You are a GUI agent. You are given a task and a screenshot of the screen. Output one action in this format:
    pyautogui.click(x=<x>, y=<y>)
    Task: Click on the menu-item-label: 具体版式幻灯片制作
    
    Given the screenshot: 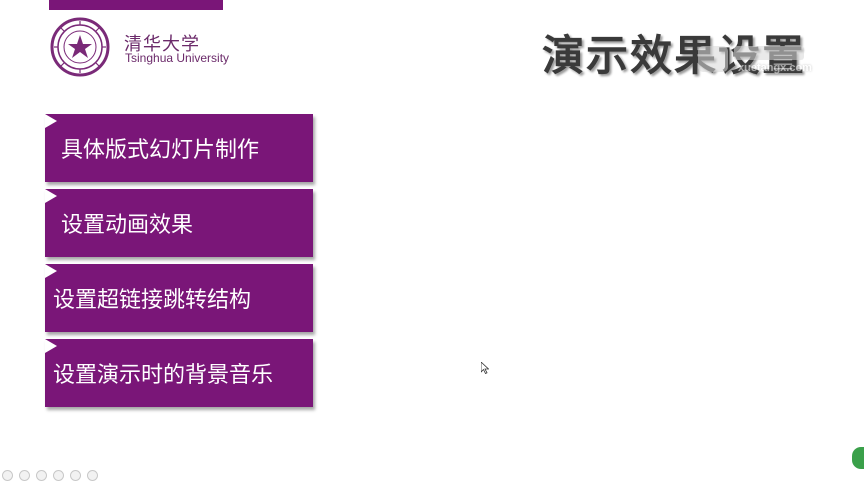 What is the action you would take?
    pyautogui.click(x=160, y=150)
    